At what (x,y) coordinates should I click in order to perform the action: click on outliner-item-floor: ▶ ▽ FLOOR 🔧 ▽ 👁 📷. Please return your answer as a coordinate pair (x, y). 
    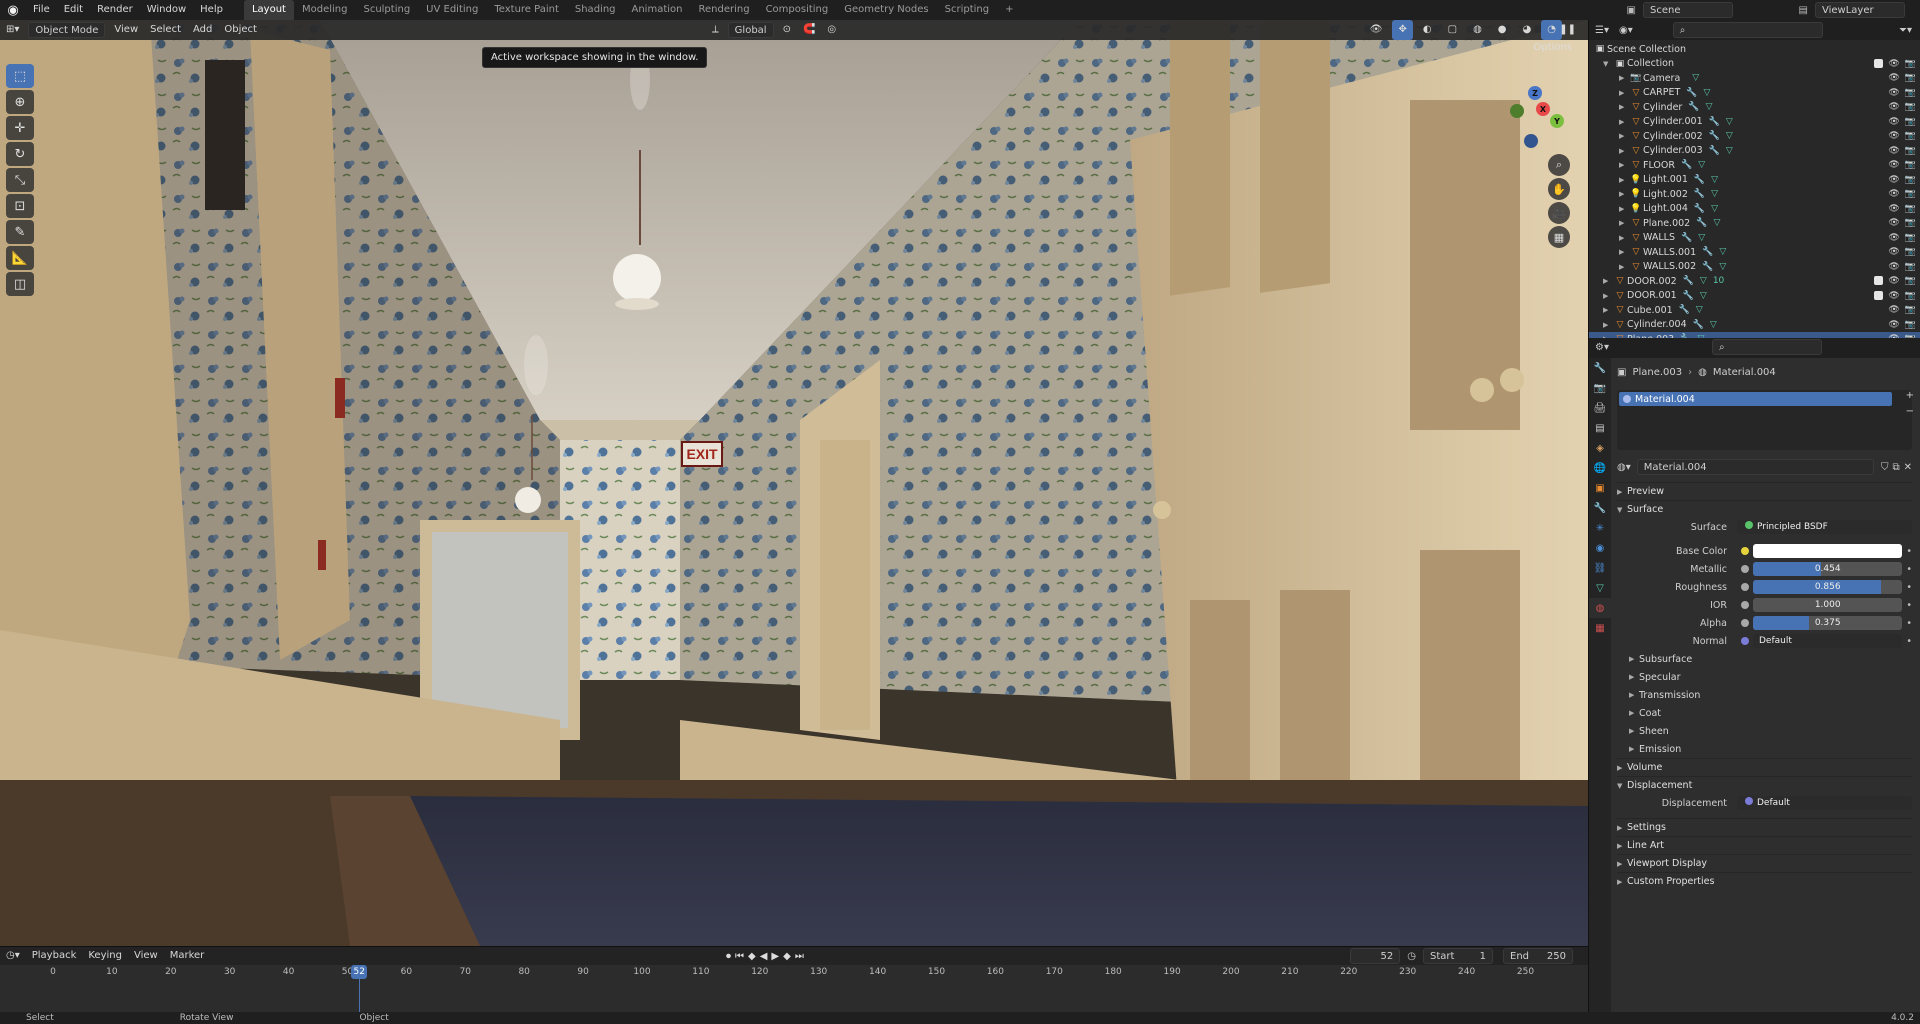
    Looking at the image, I should click on (1754, 165).